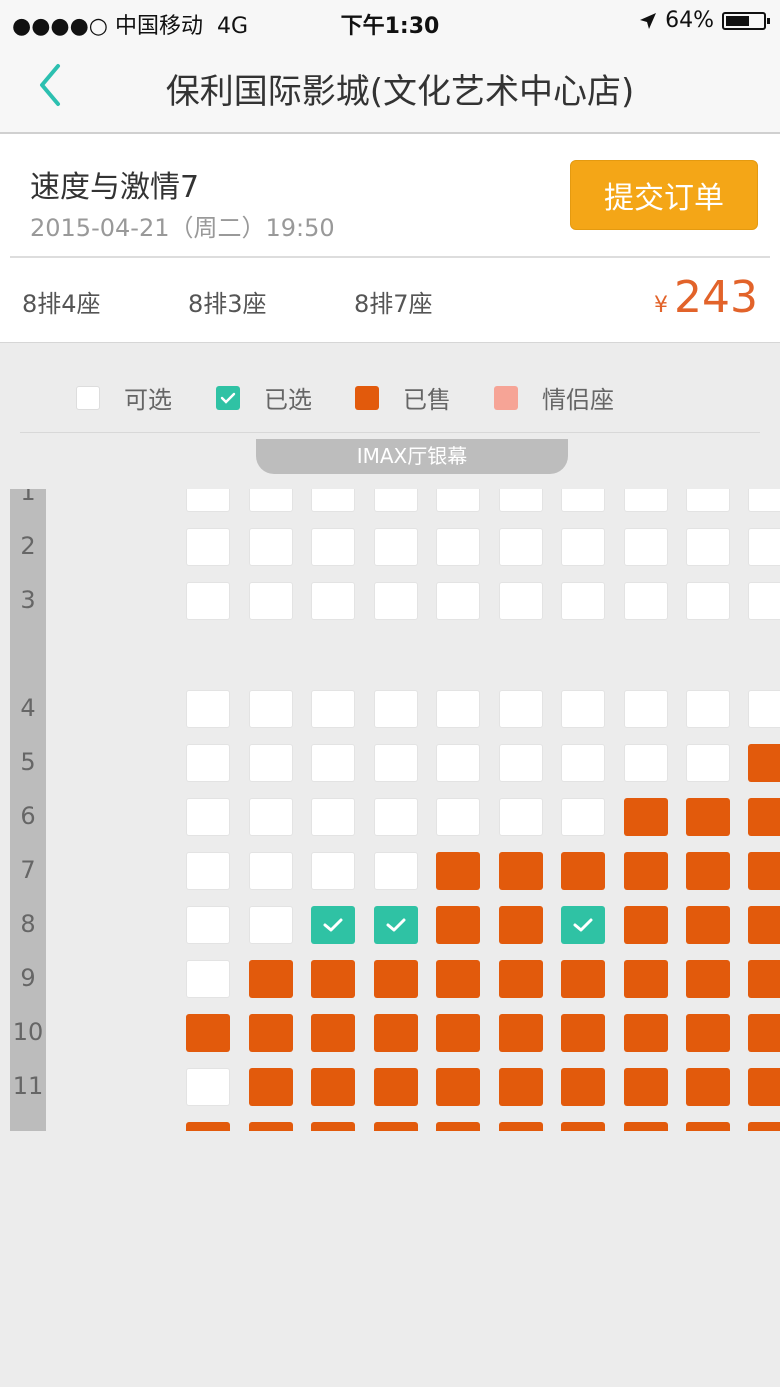 Image resolution: width=780 pixels, height=1387 pixels. I want to click on selected-seats-list: 8排4座 8排3座 8排7座, so click(271, 301).